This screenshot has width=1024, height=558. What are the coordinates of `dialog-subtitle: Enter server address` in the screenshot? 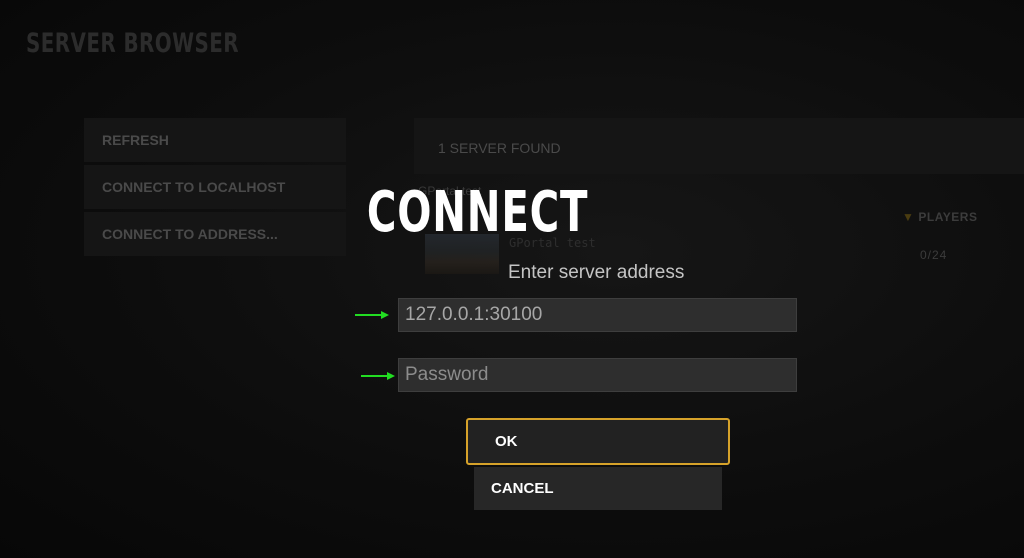 It's located at (596, 272).